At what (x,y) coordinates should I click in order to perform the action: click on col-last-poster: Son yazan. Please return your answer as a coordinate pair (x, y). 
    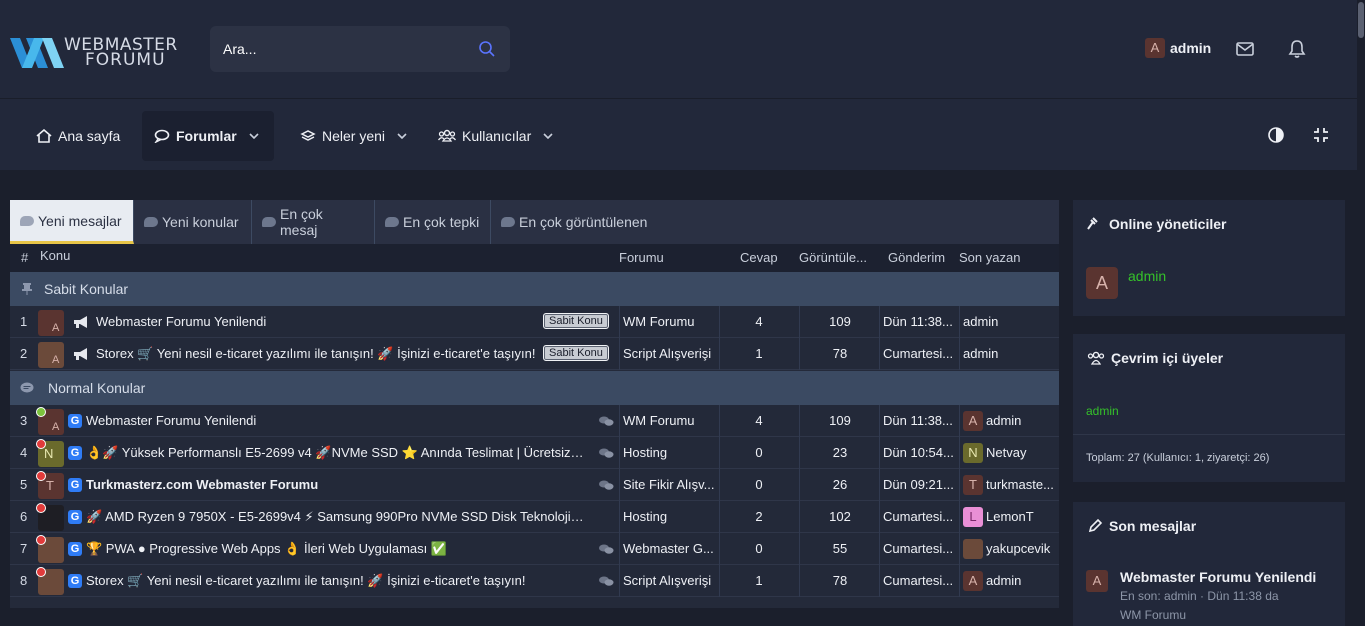
    Looking at the image, I should click on (989, 257).